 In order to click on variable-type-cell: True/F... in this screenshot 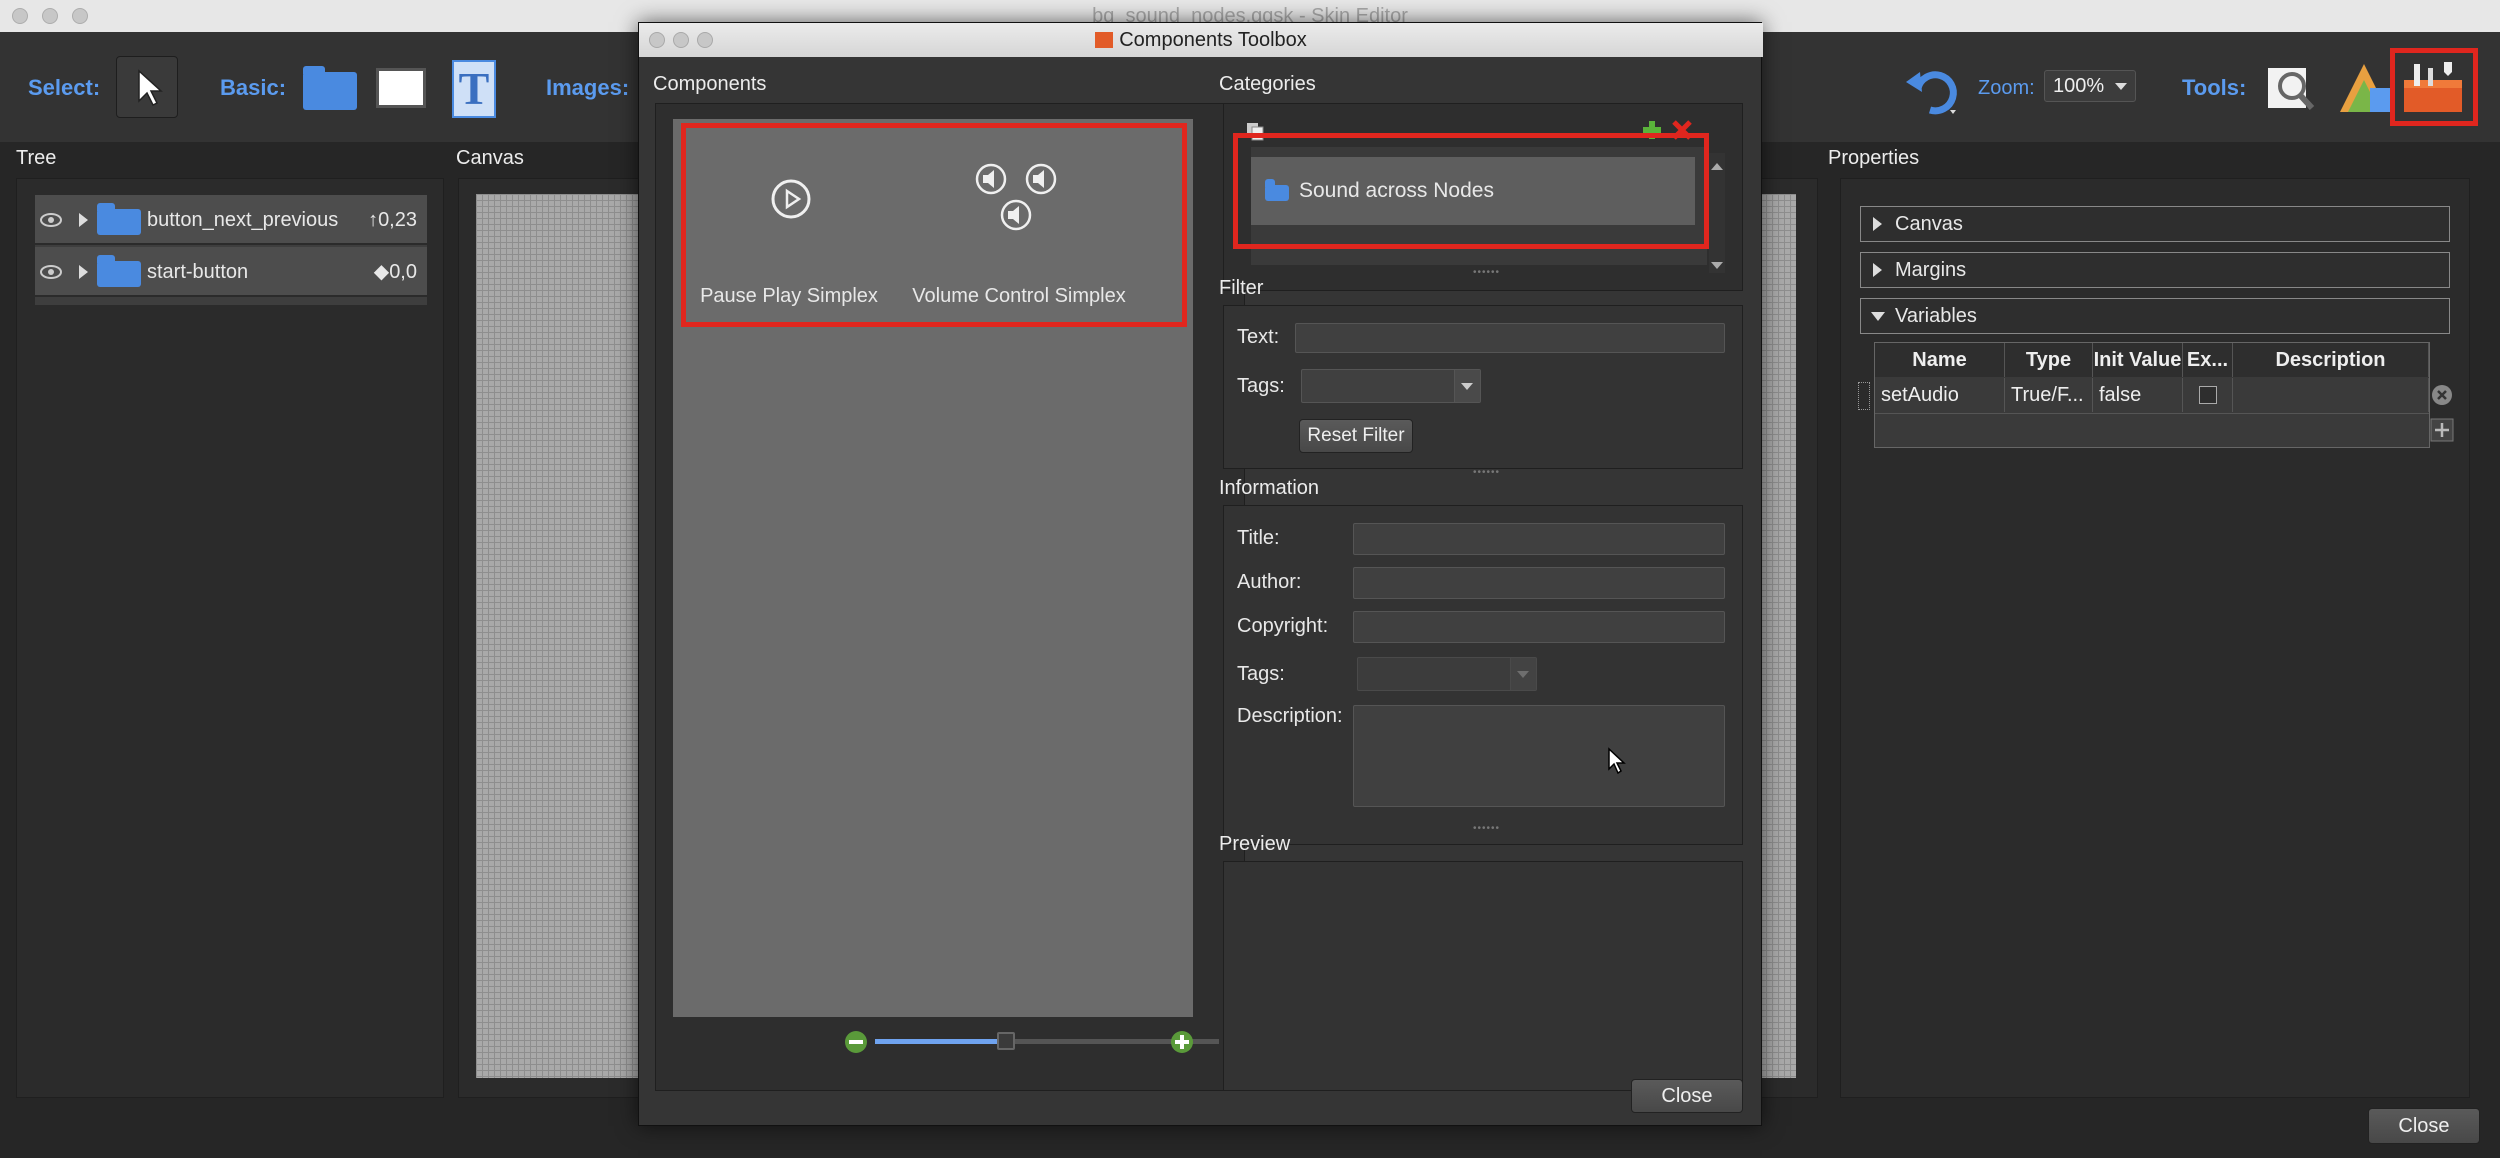, I will do `click(2049, 395)`.